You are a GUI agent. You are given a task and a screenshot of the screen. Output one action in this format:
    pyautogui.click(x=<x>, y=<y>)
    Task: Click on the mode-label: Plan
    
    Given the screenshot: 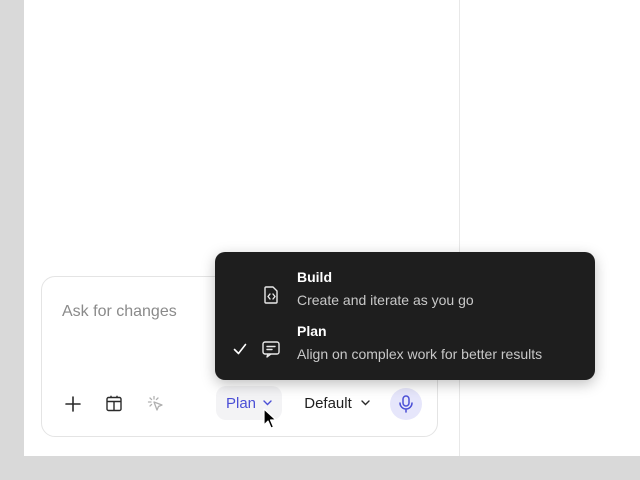 What is the action you would take?
    pyautogui.click(x=241, y=403)
    